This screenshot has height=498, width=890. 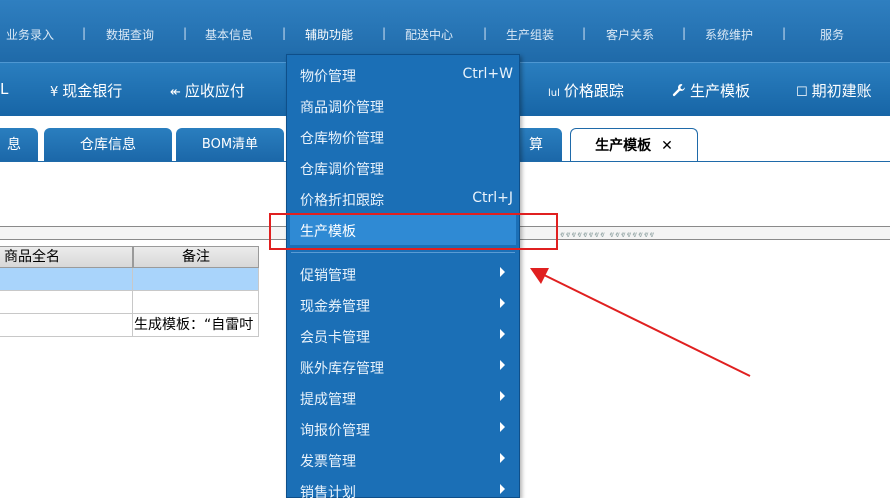 I want to click on arrows-icon: ↞, so click(x=175, y=92).